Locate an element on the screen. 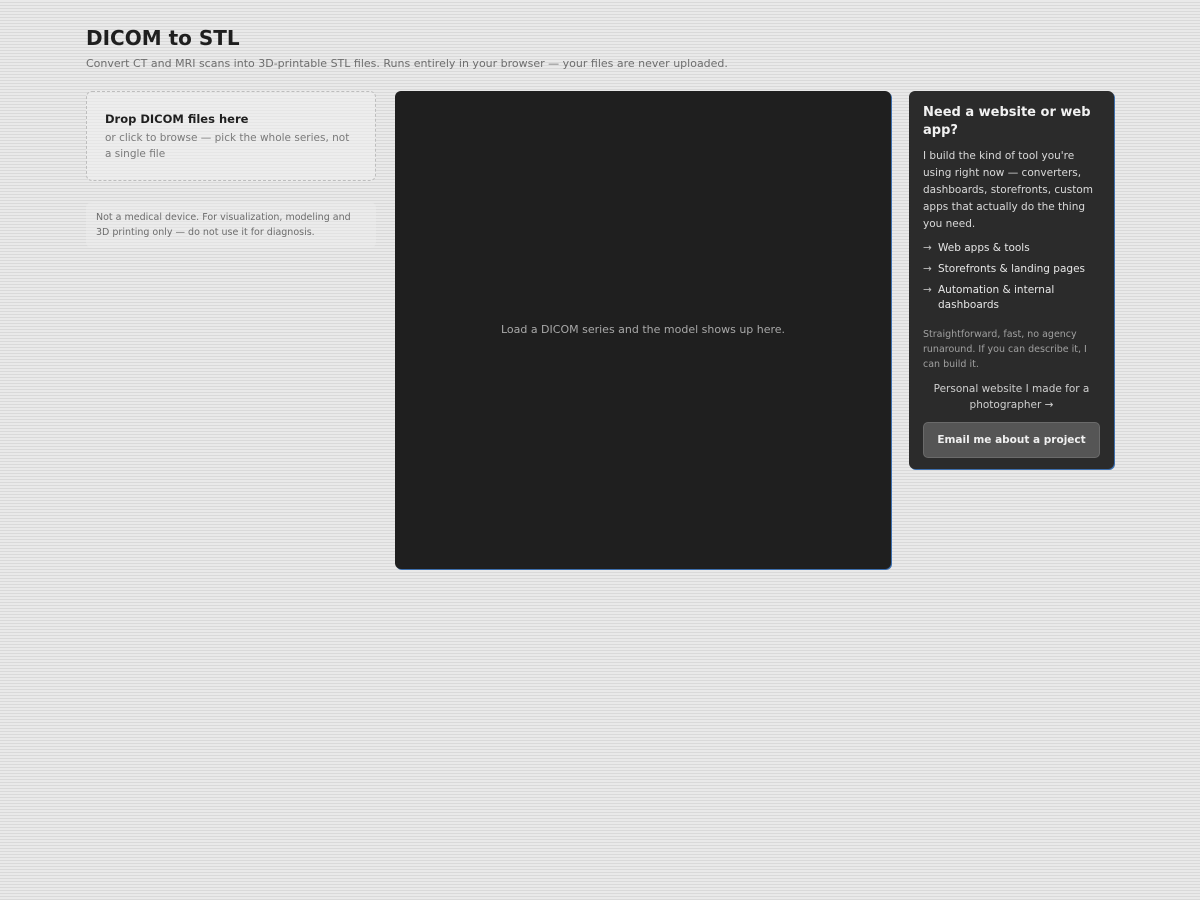 The width and height of the screenshot is (1200, 900). list-item: → Web apps & tools is located at coordinates (1011, 248).